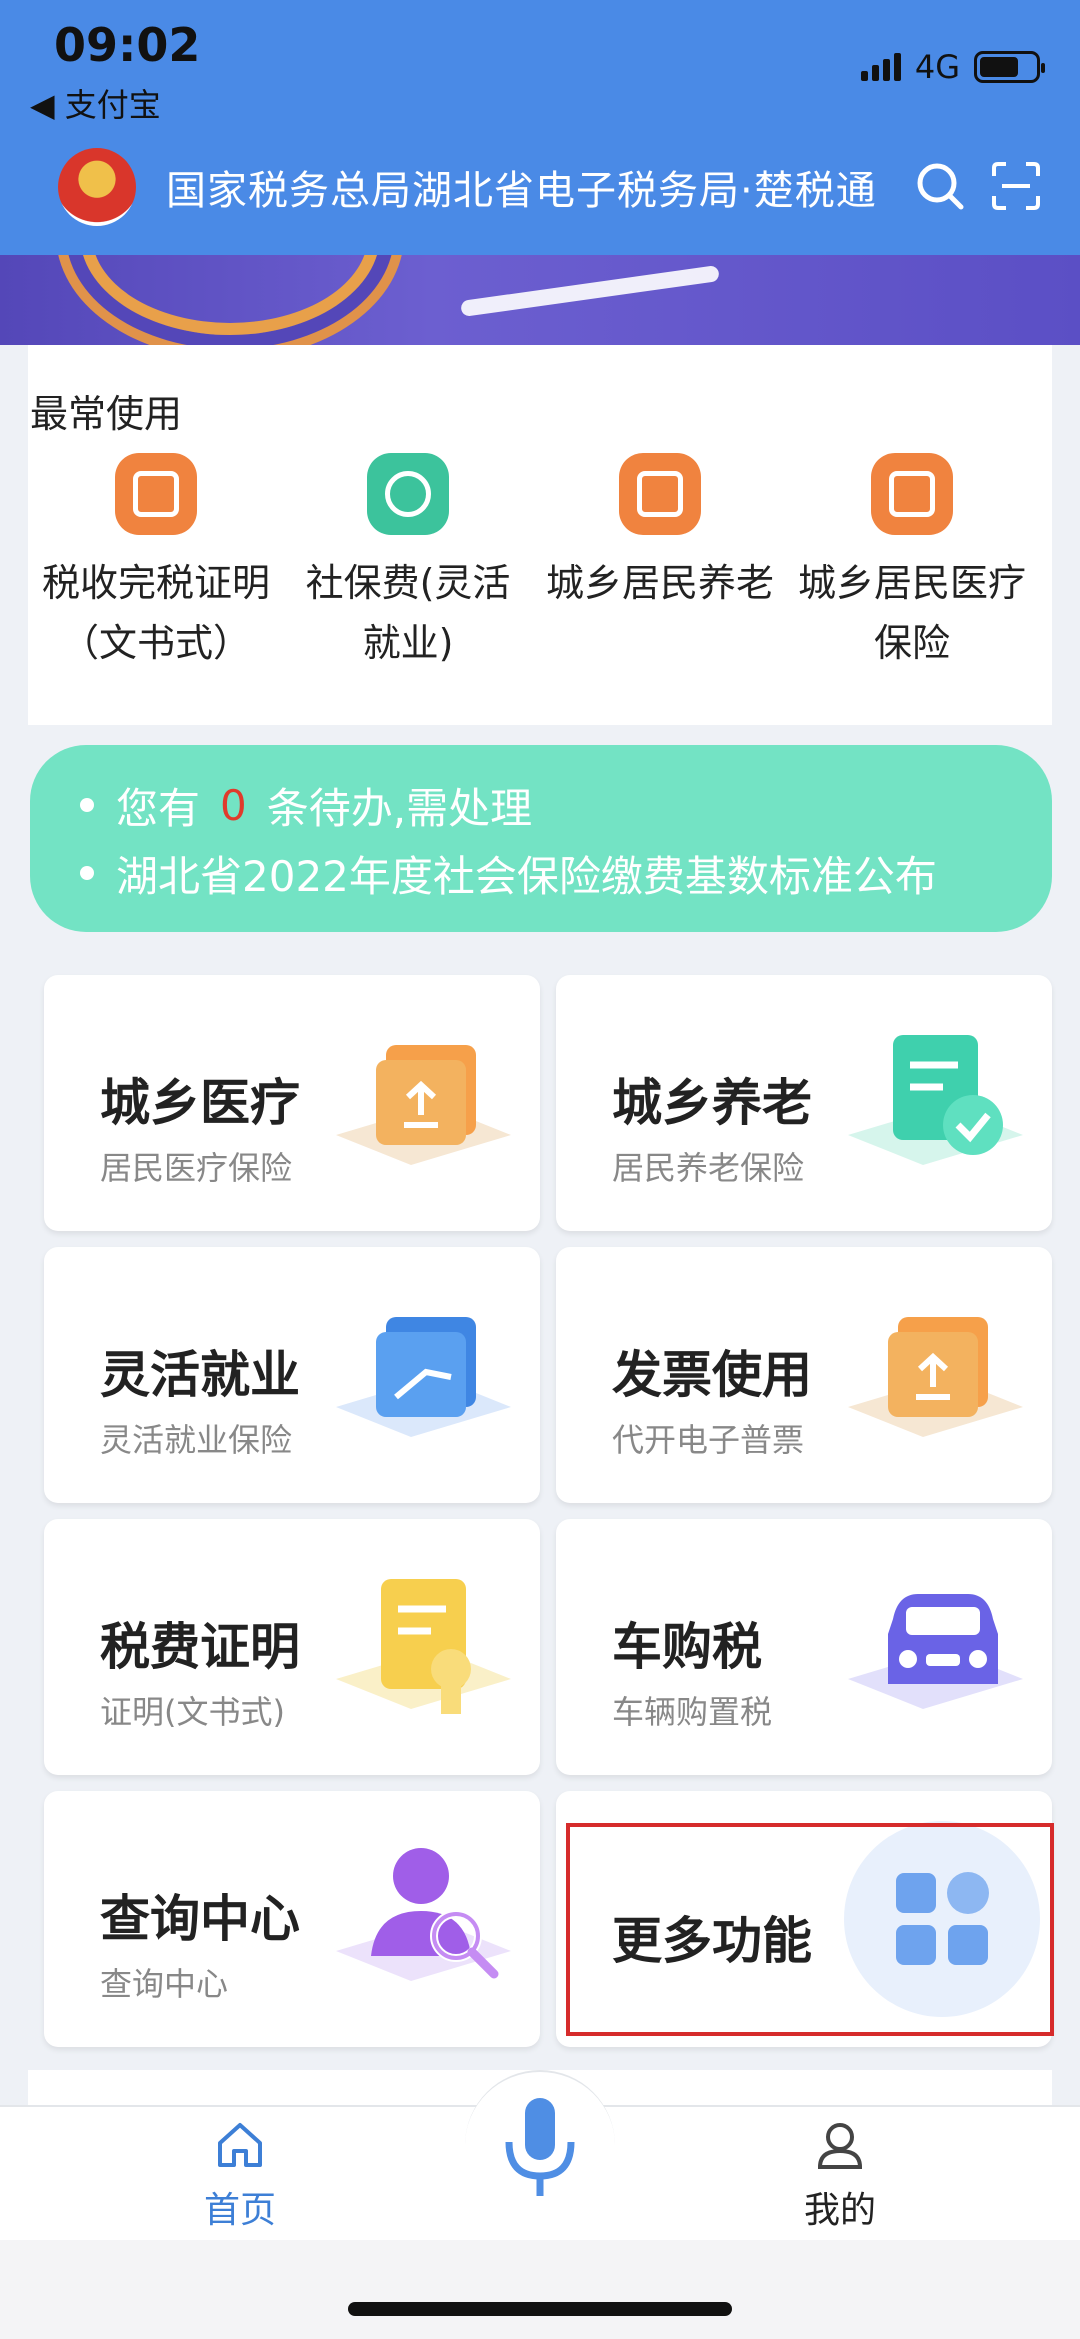 This screenshot has width=1080, height=2339. I want to click on tab-mine-label: 我的, so click(839, 2210).